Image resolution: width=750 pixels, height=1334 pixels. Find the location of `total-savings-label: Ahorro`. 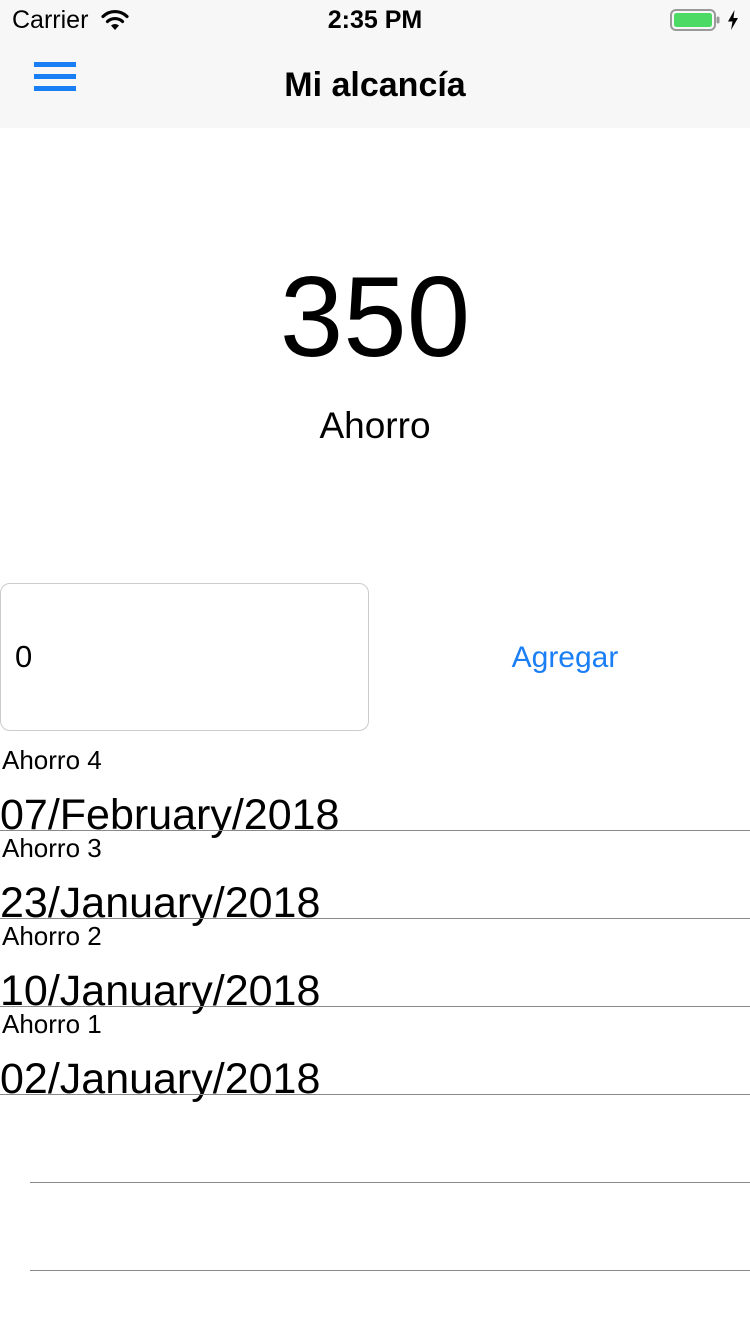

total-savings-label: Ahorro is located at coordinates (375, 425).